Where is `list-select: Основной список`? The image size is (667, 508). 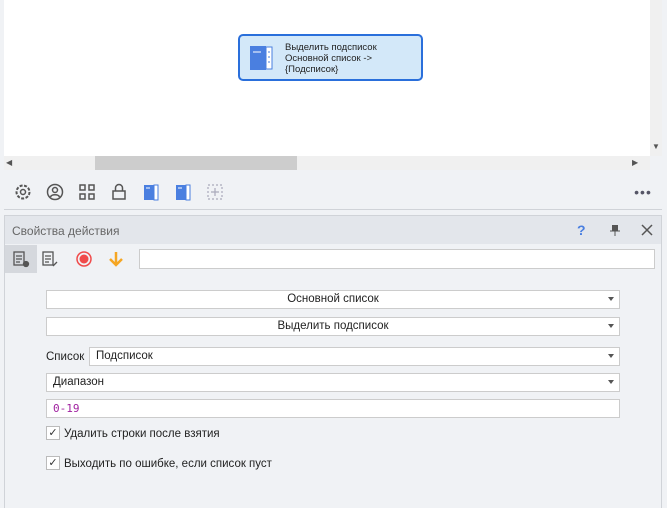
list-select: Основной список is located at coordinates (333, 299).